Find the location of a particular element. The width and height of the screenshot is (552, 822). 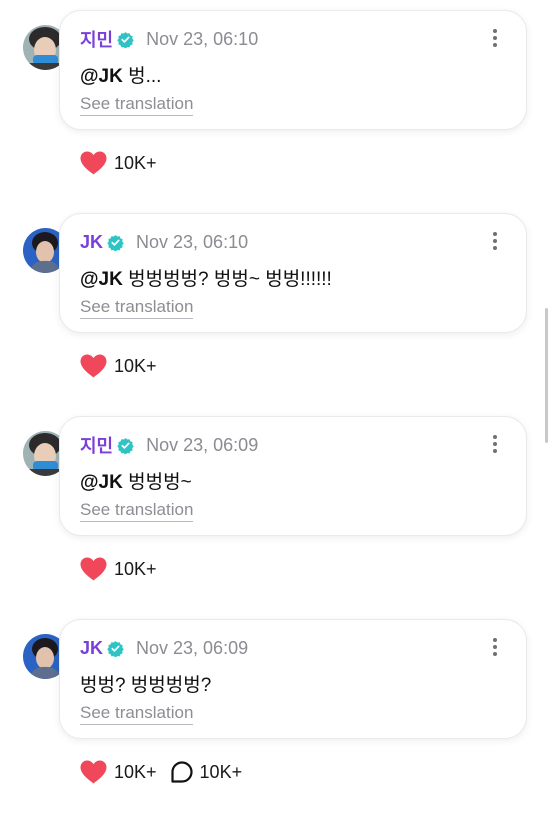

comment-count: 10K+ is located at coordinates (221, 771).